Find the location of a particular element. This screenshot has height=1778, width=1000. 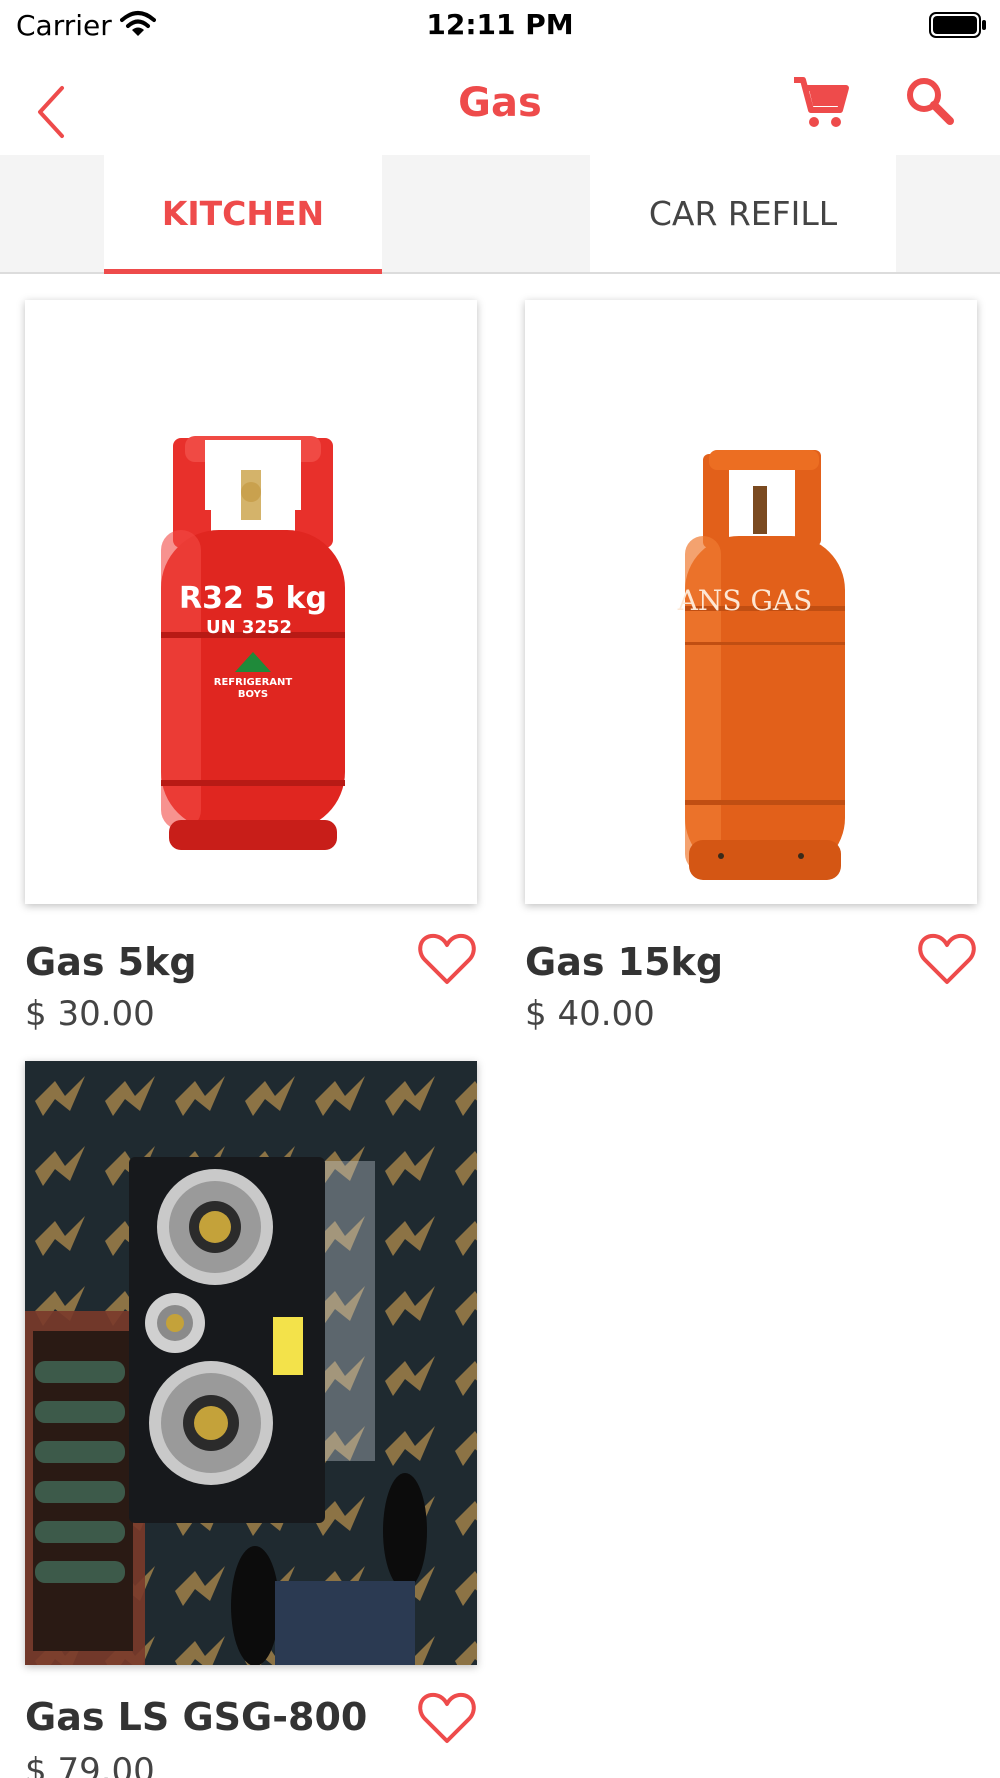

battery-icon is located at coordinates (957, 25).